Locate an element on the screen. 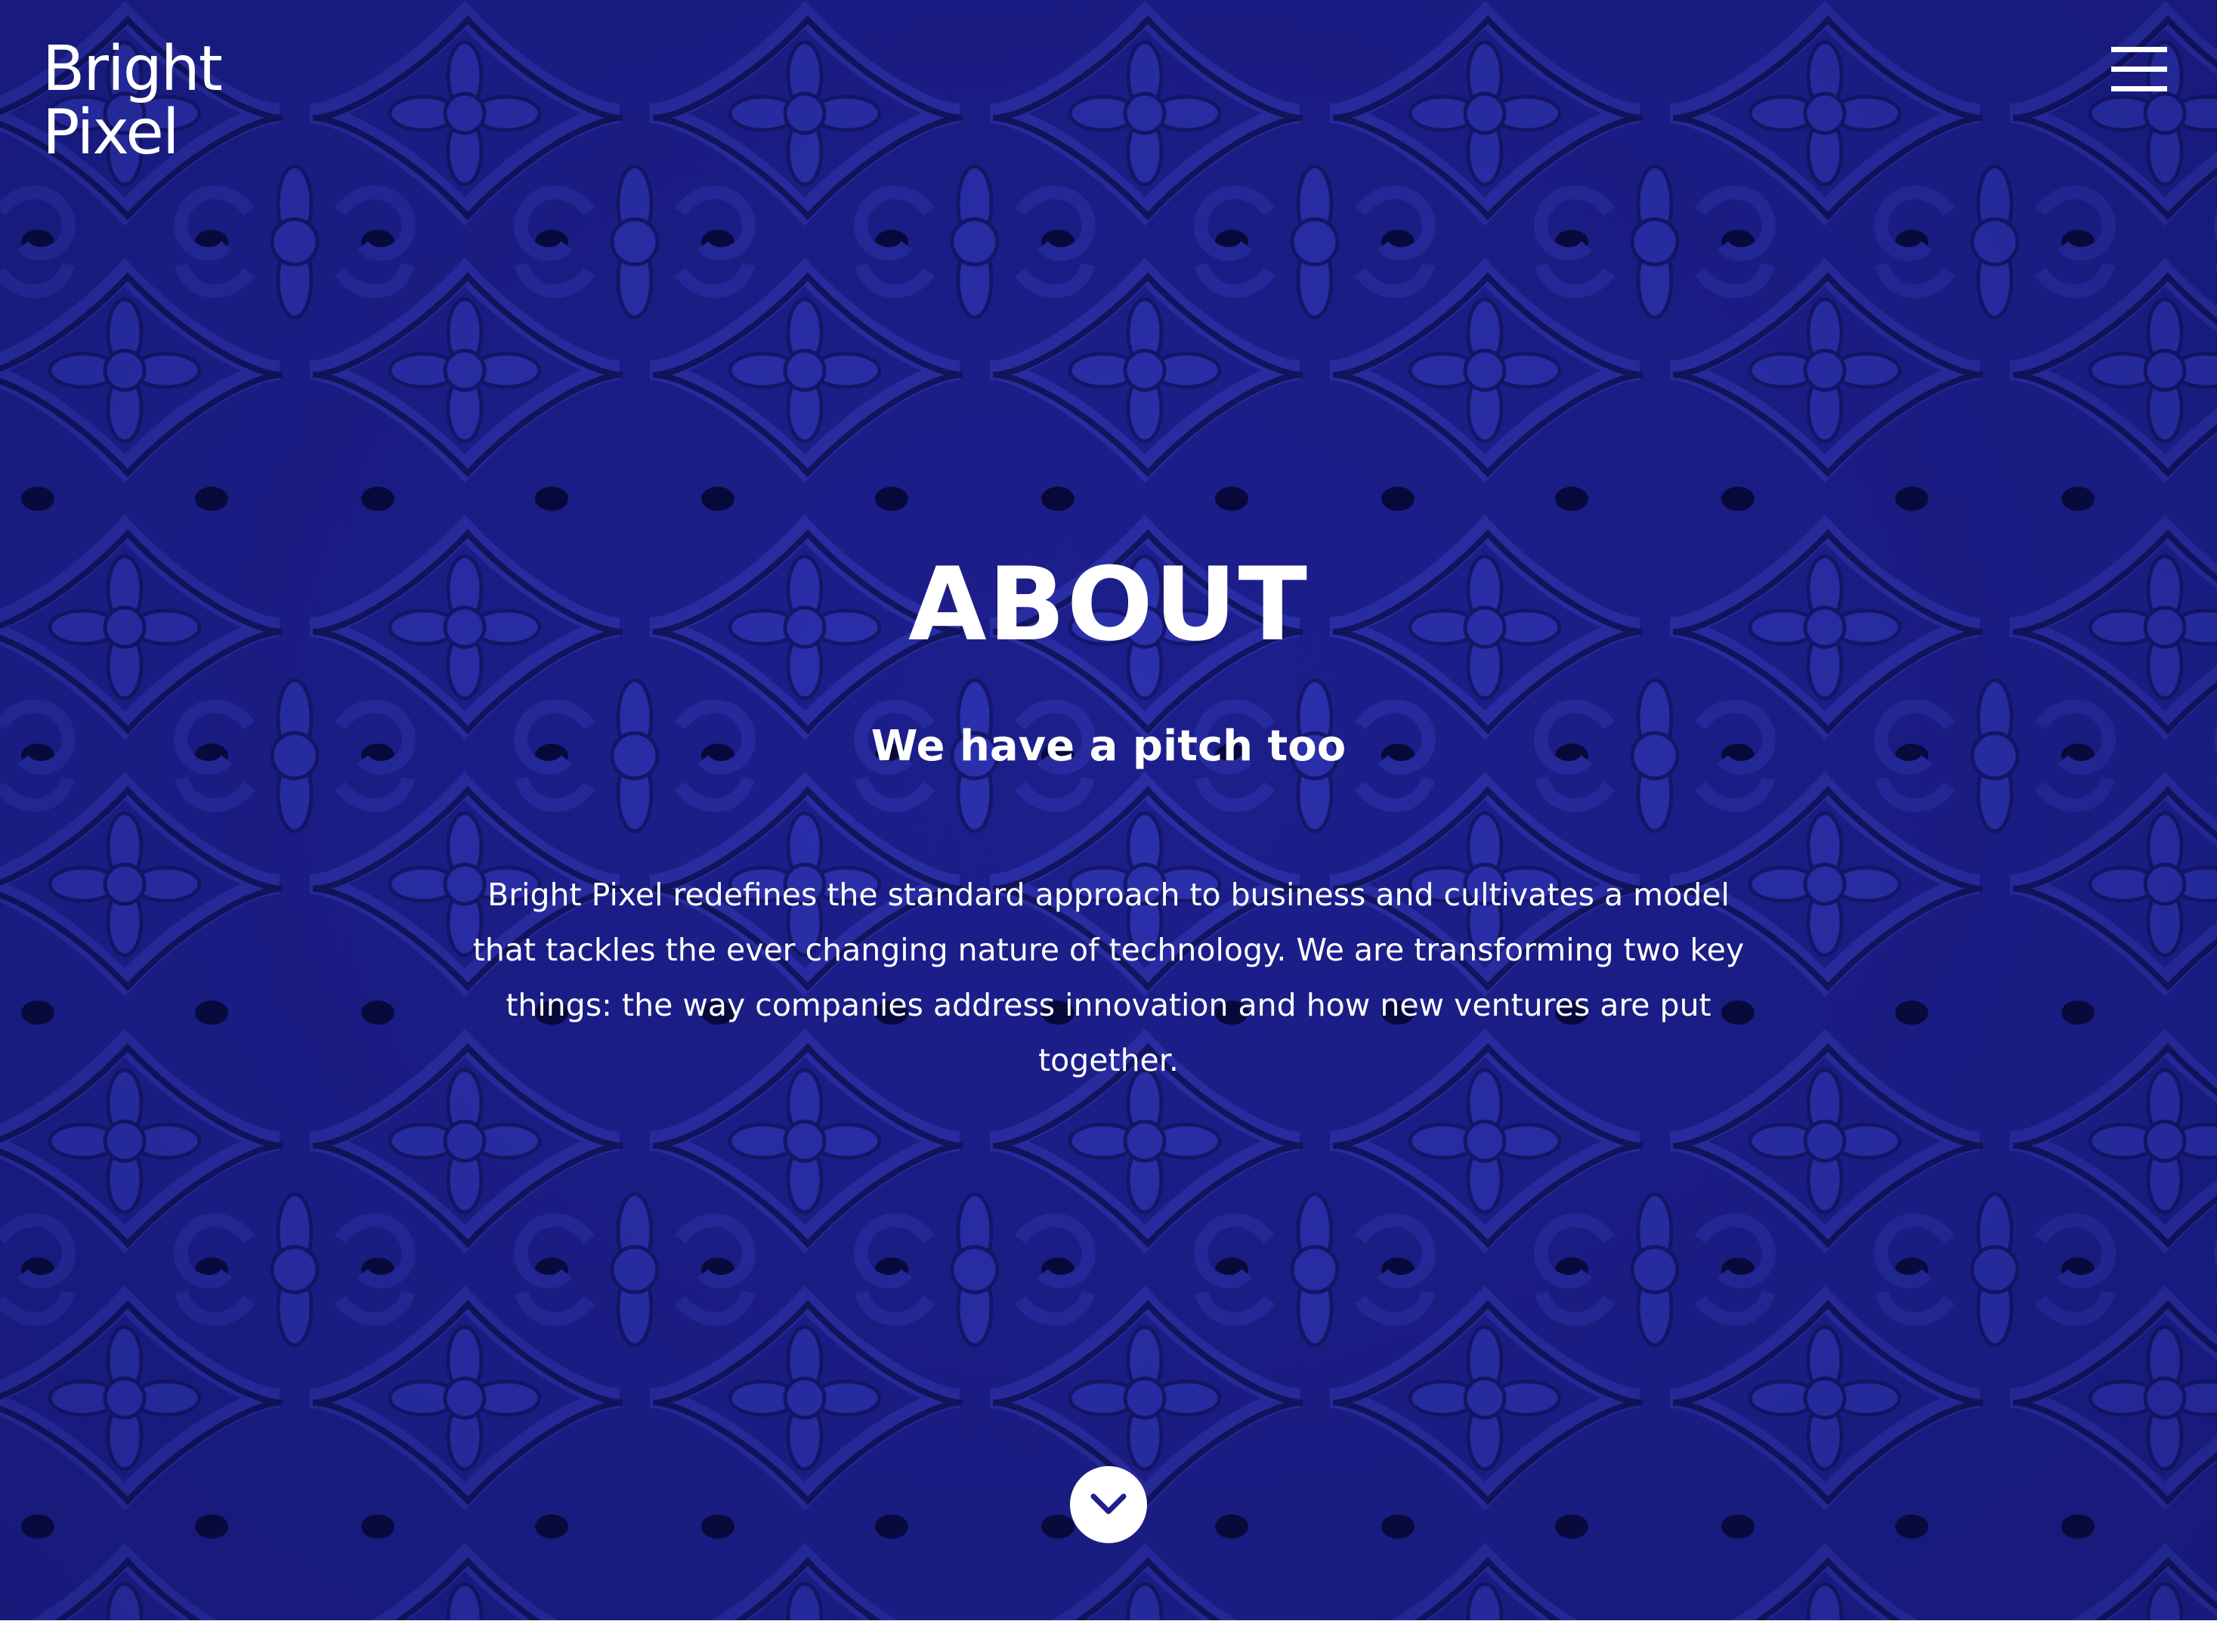 Image resolution: width=2217 pixels, height=1652 pixels. bright-pixel-logo: Bright Pixel is located at coordinates (132, 101).